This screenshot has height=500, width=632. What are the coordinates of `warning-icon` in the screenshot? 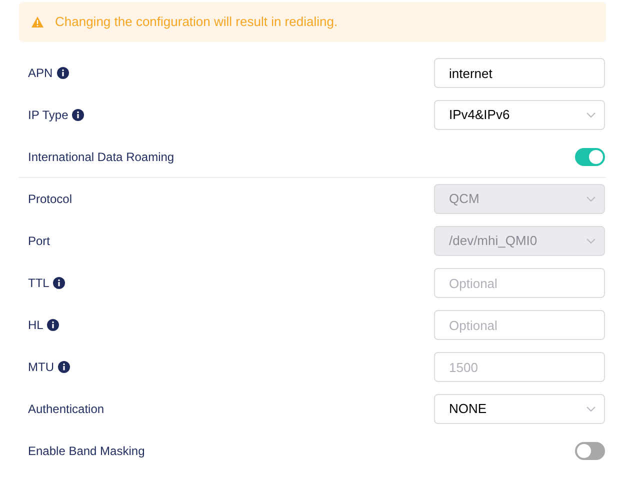 It's located at (37, 22).